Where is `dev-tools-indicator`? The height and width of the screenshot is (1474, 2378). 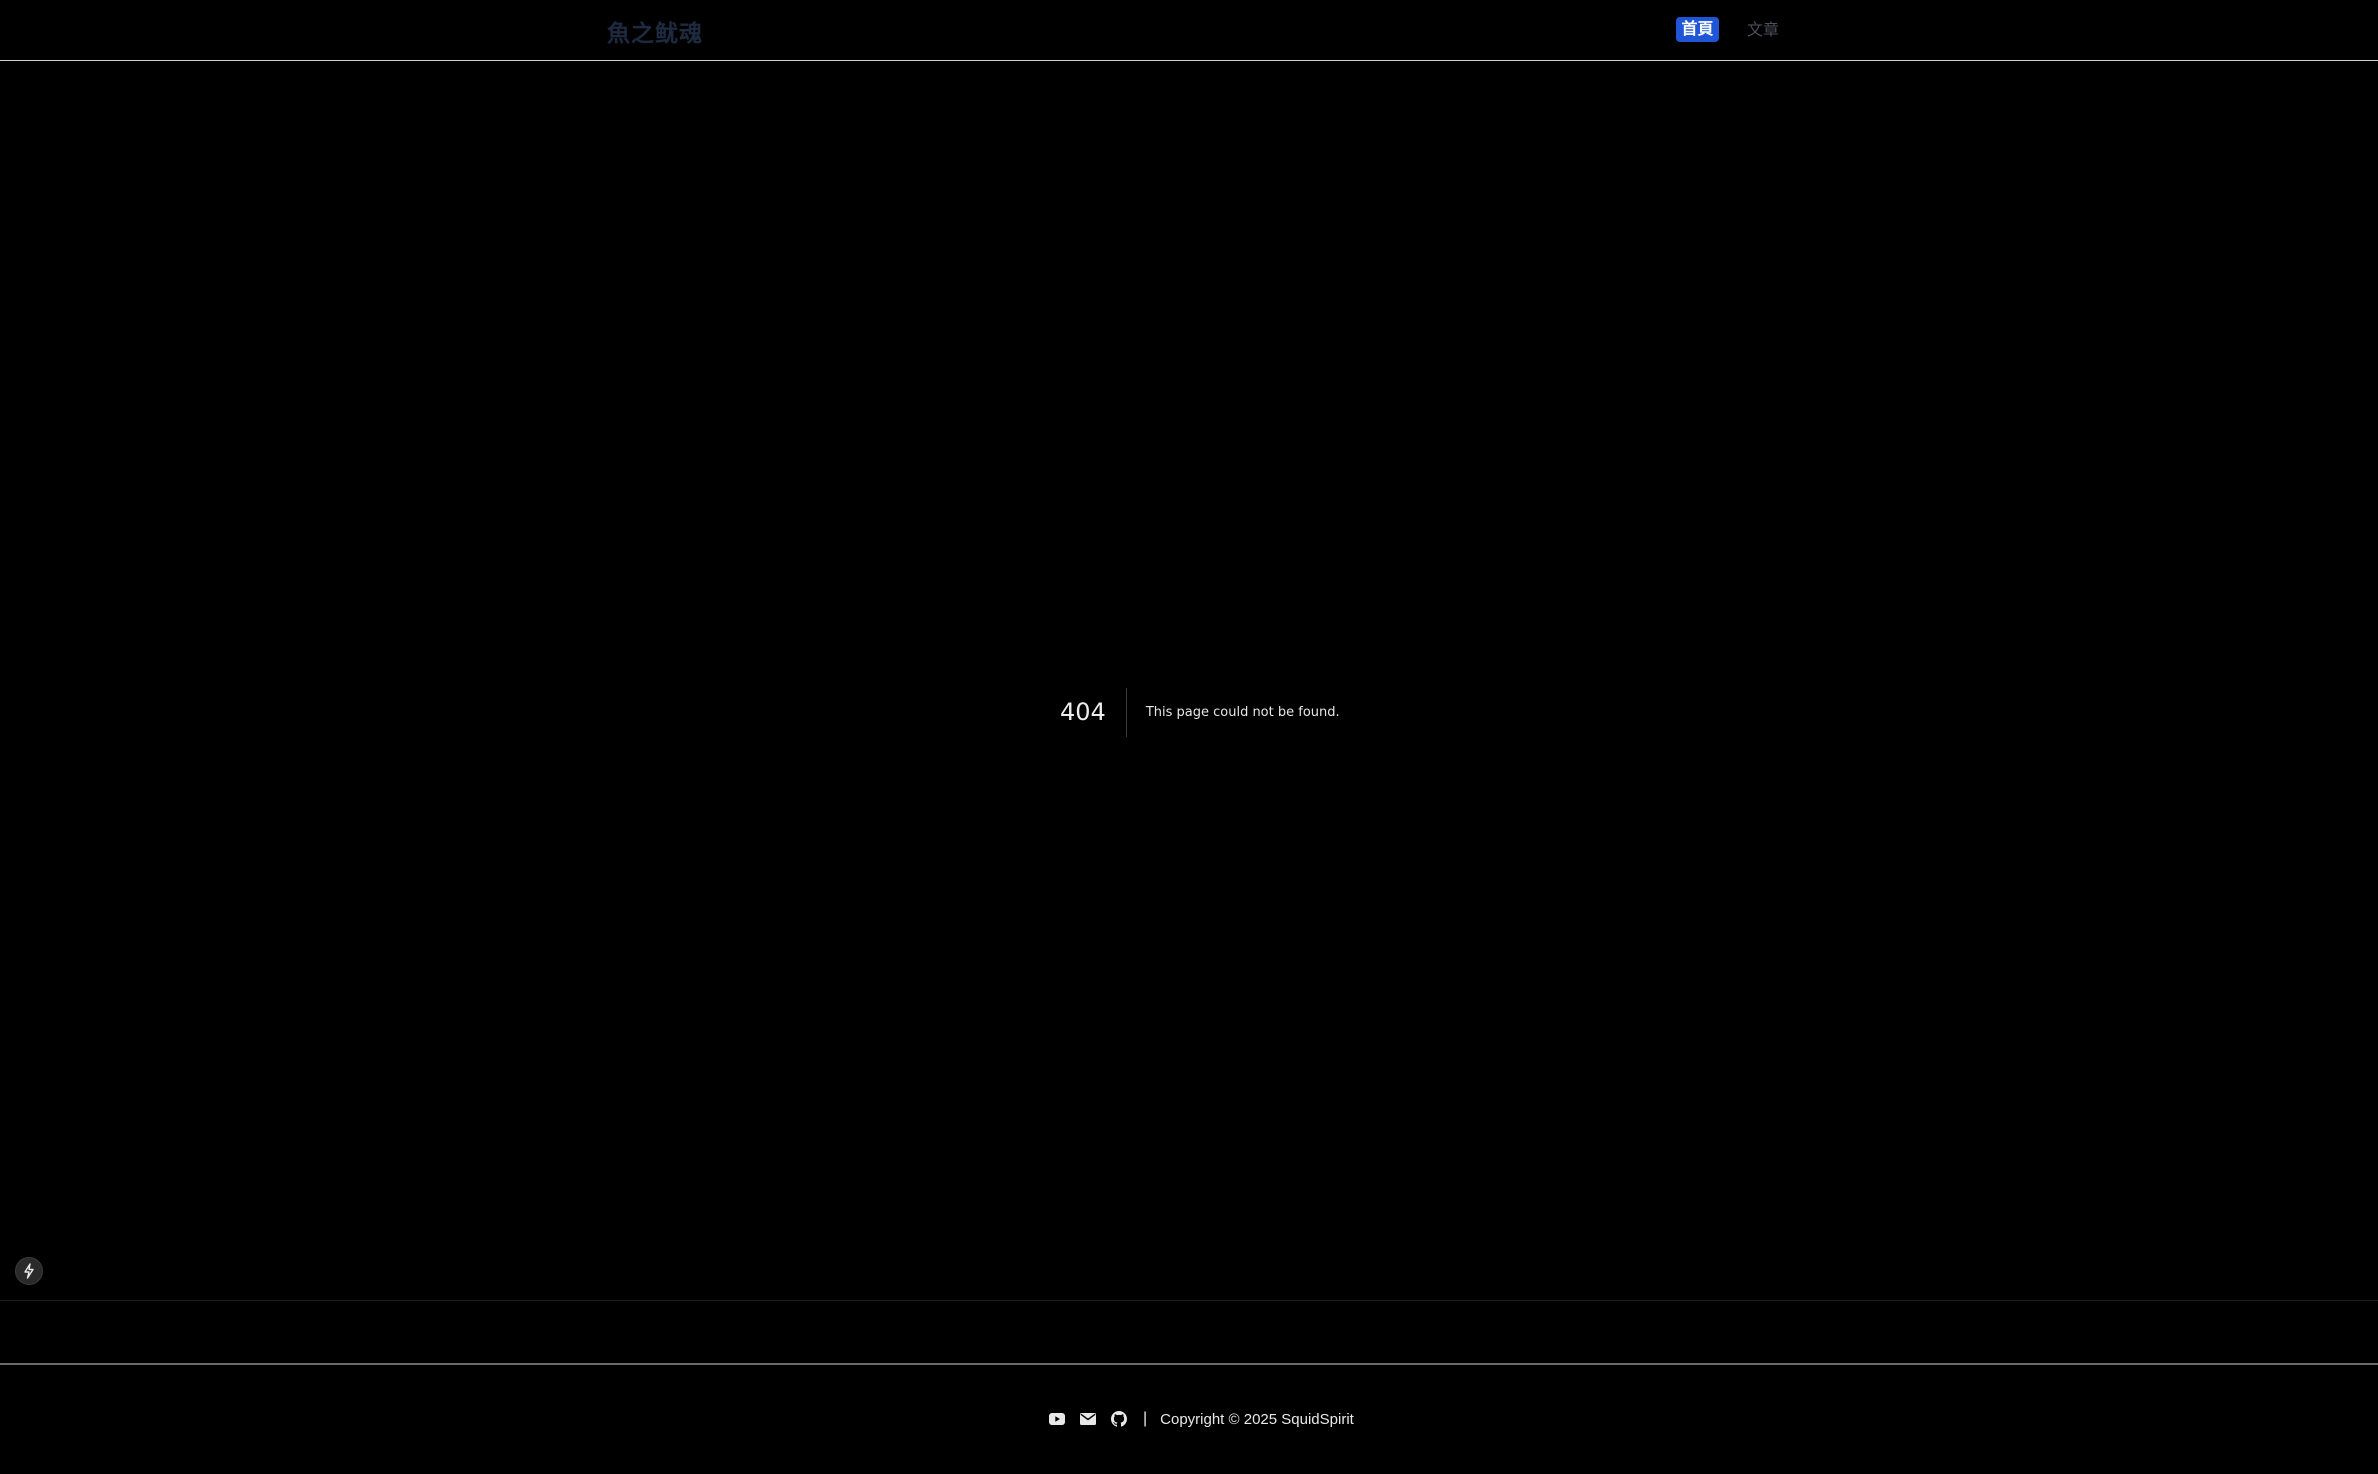
dev-tools-indicator is located at coordinates (29, 1271).